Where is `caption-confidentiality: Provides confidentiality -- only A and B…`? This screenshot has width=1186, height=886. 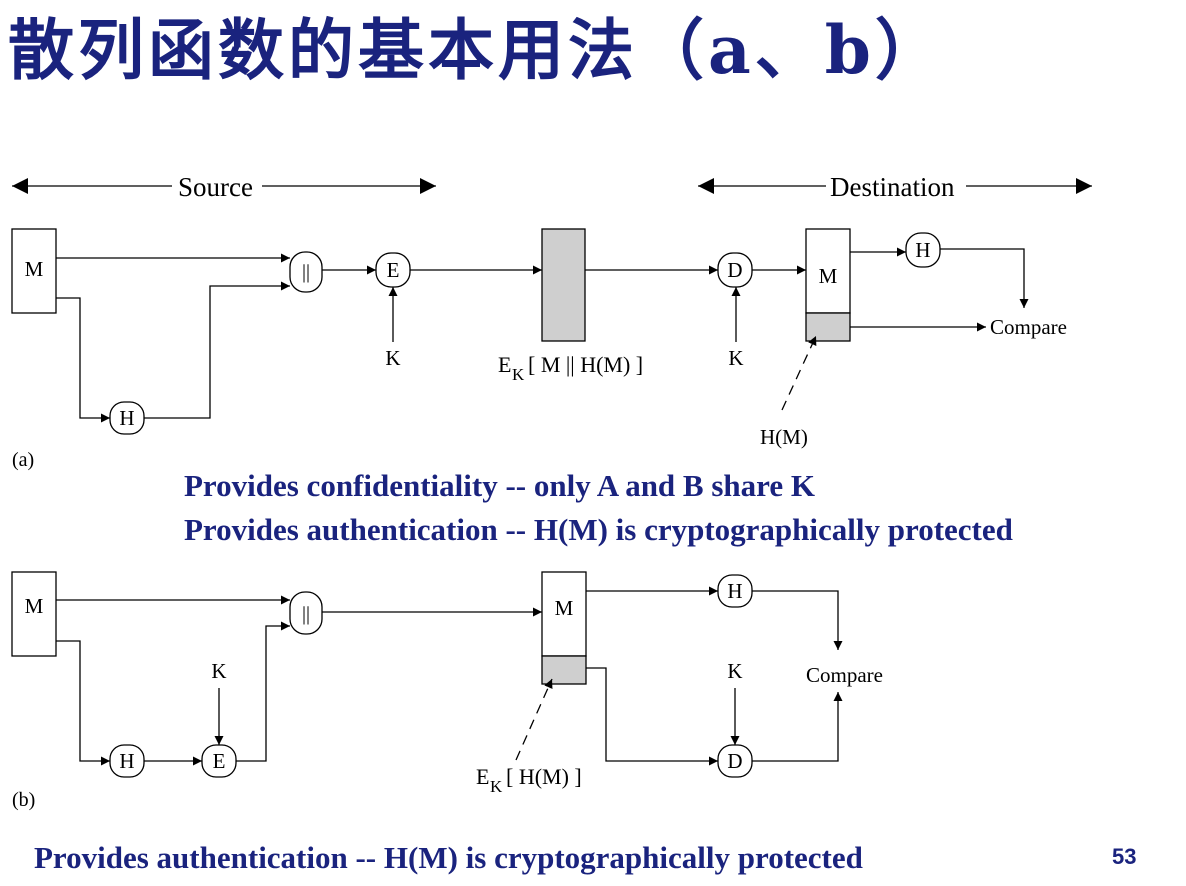
caption-confidentiality: Provides confidentiality -- only A and B… is located at coordinates (499, 485).